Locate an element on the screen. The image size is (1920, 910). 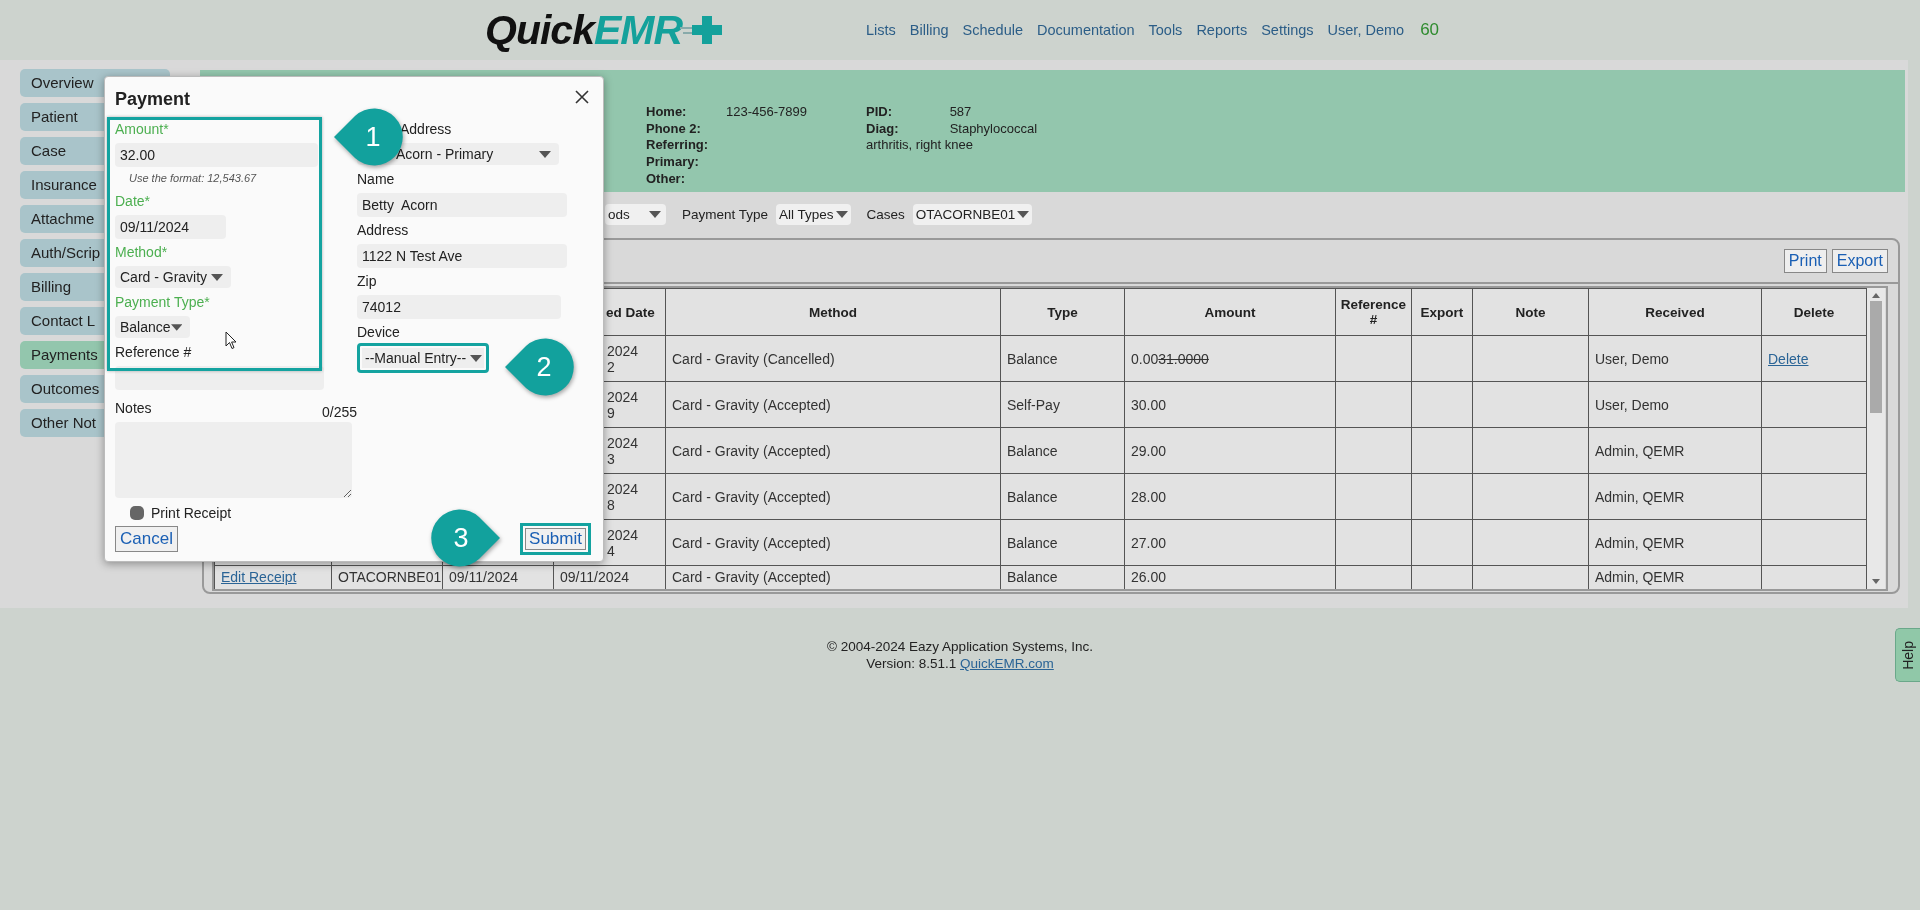
field-label: Home: is located at coordinates (667, 112).